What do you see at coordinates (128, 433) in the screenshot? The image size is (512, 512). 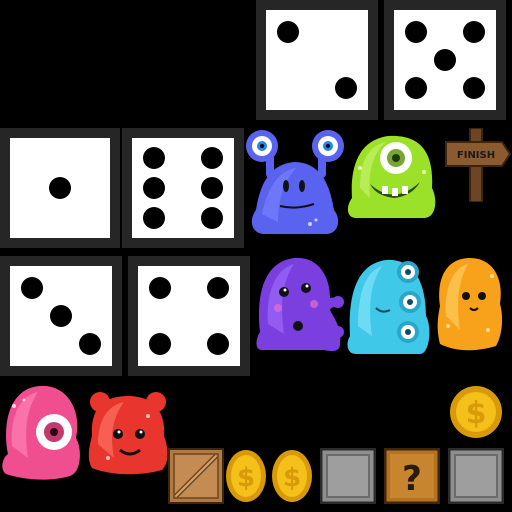 I see `red-blob-sprite` at bounding box center [128, 433].